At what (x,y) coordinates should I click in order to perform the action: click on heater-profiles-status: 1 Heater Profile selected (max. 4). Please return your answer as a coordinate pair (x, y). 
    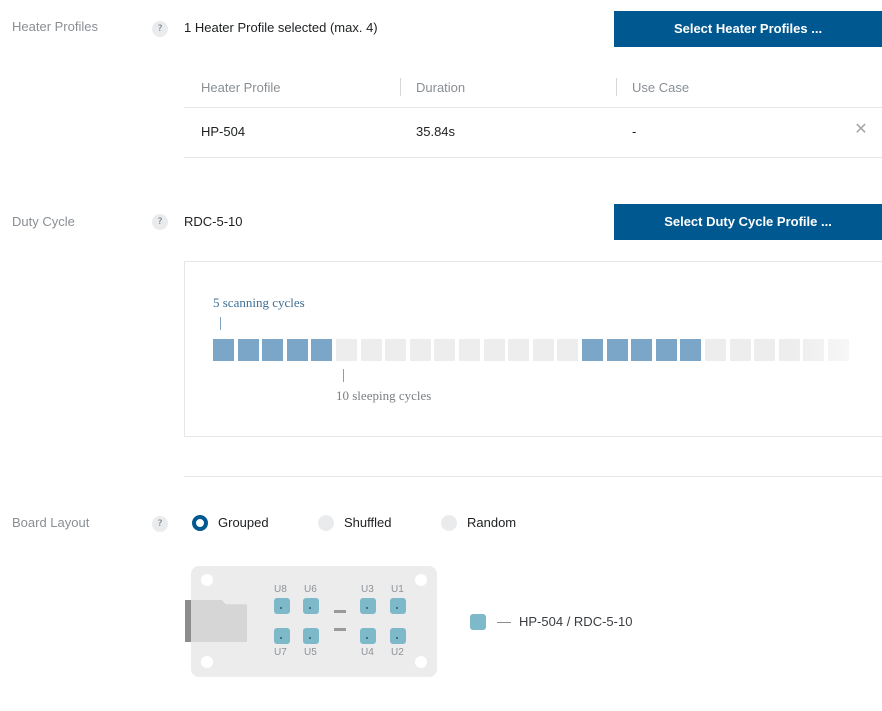
    Looking at the image, I should click on (281, 27).